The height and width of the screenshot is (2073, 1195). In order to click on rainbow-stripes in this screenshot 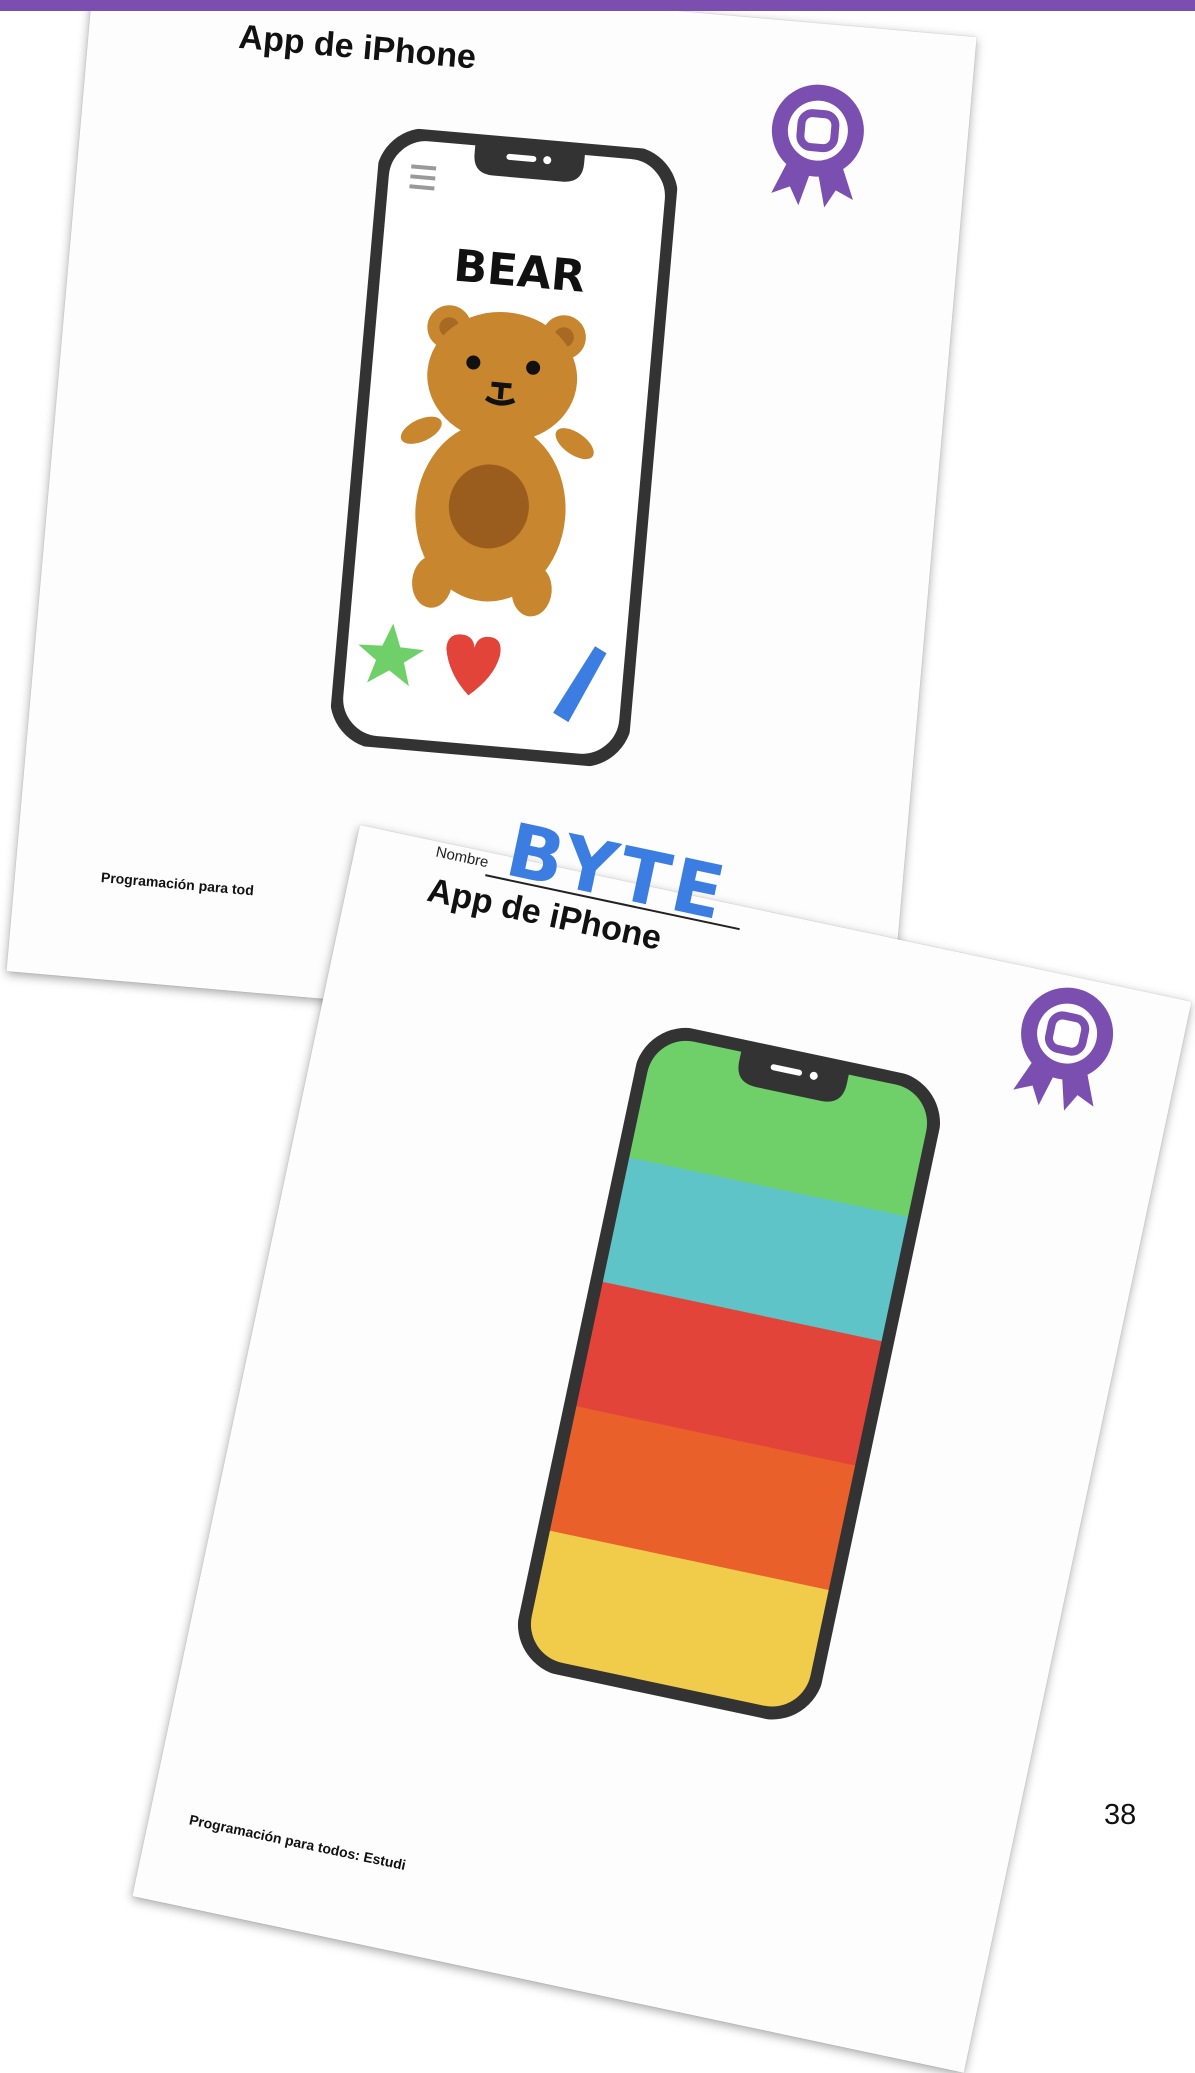, I will do `click(728, 1373)`.